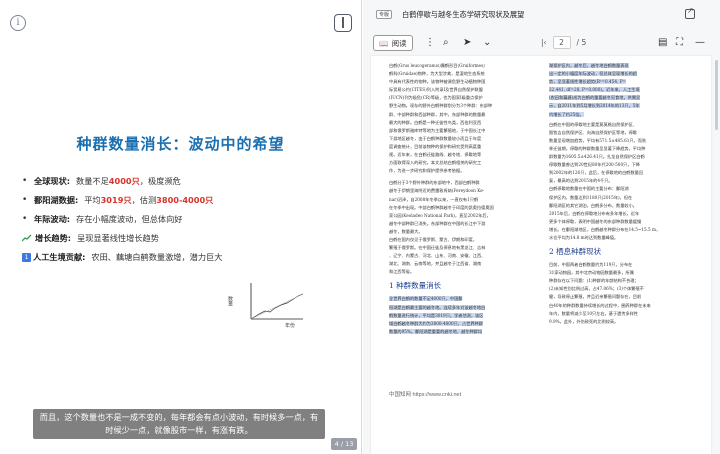 The height and width of the screenshot is (454, 720). What do you see at coordinates (230, 301) in the screenshot?
I see `mini-chart-ylabel: 数量` at bounding box center [230, 301].